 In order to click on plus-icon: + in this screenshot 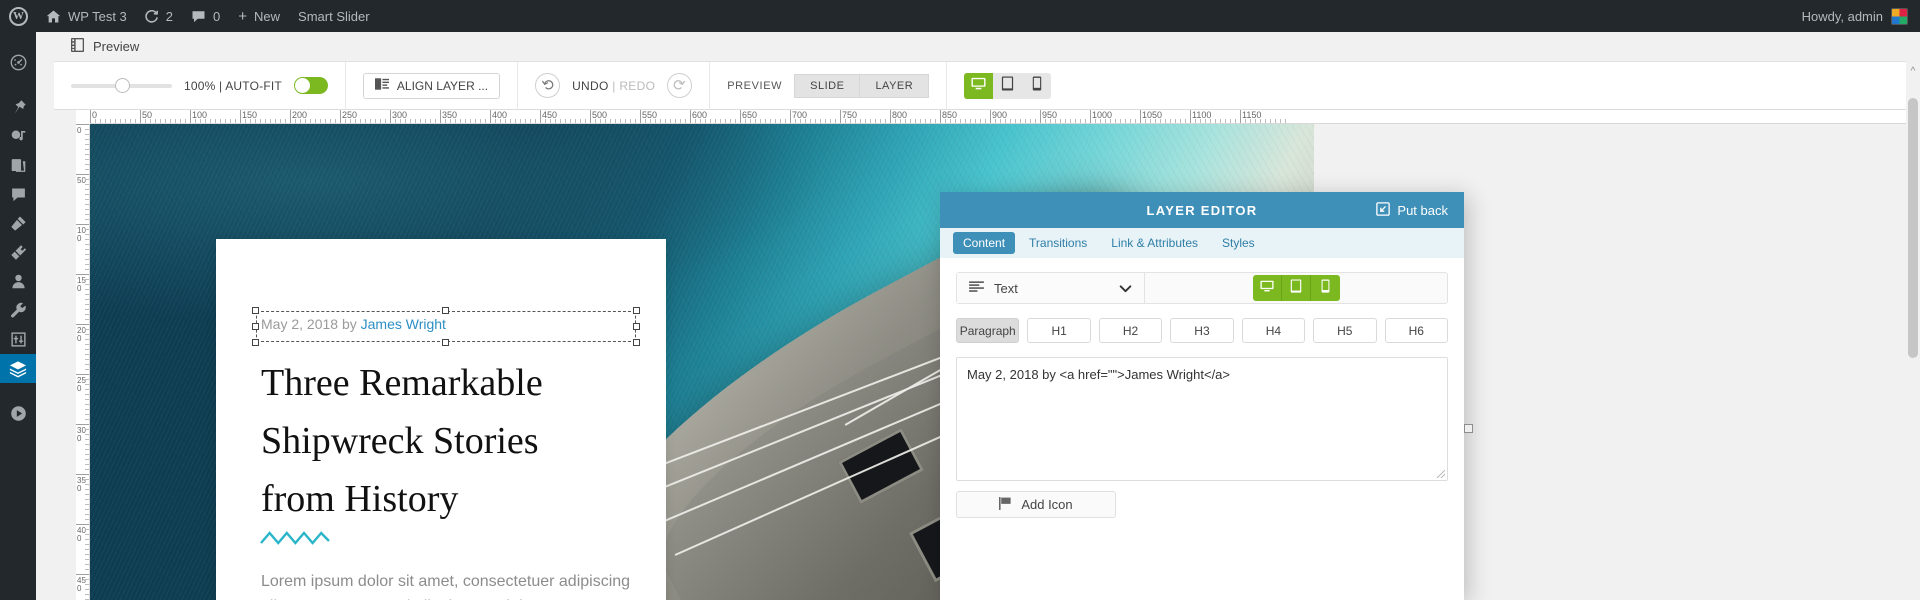, I will do `click(243, 16)`.